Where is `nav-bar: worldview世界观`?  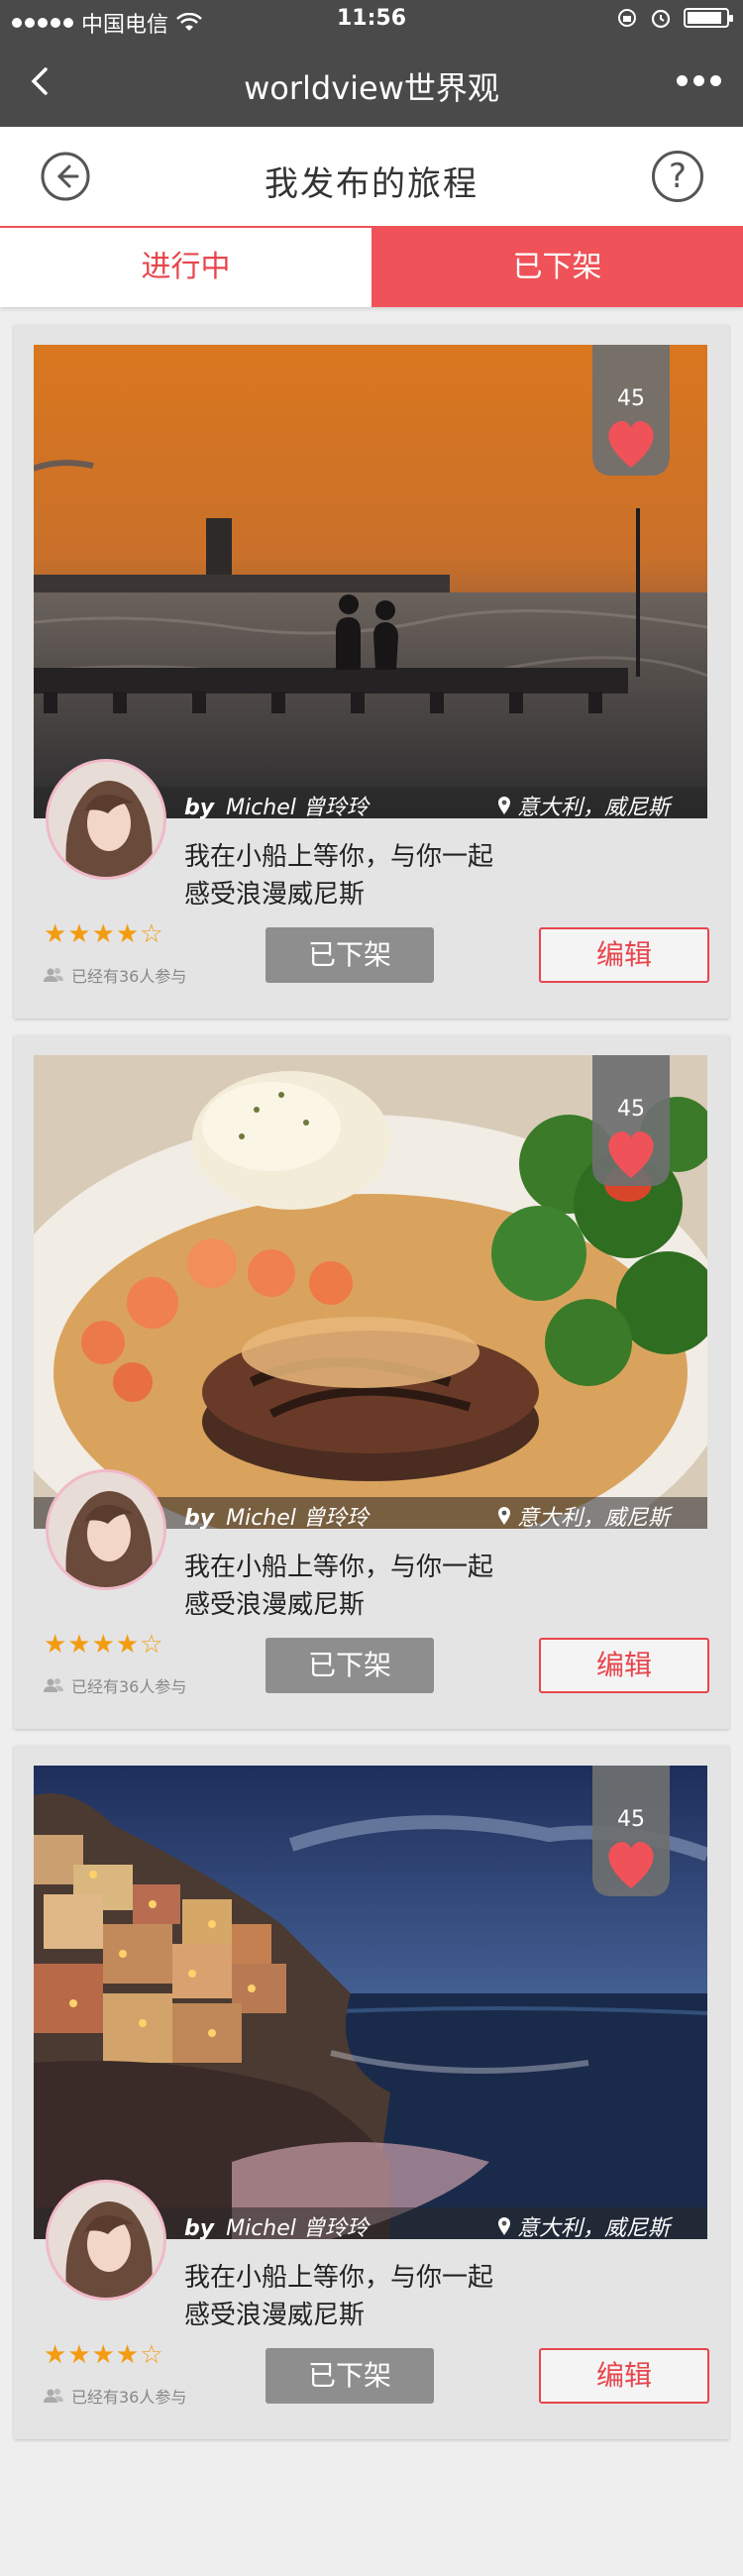
nav-bar: worldview世界观 is located at coordinates (371, 83).